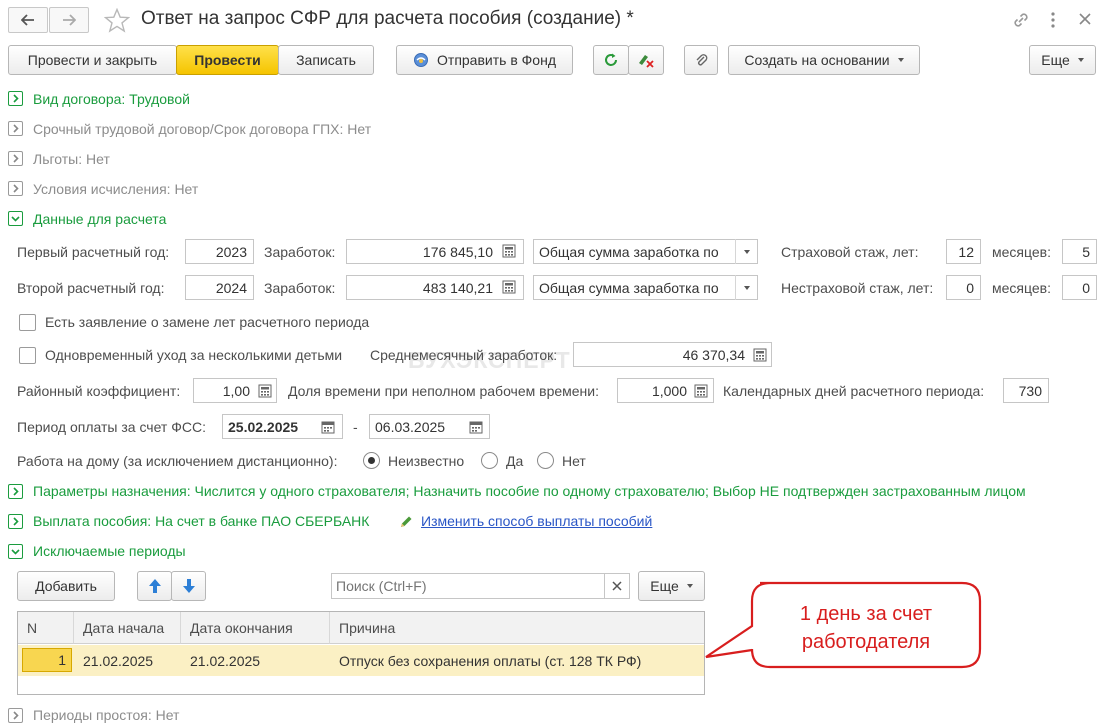 The image size is (1100, 726). What do you see at coordinates (109, 551) in the screenshot?
I see `section-excluded-periods: Исключаемые периоды` at bounding box center [109, 551].